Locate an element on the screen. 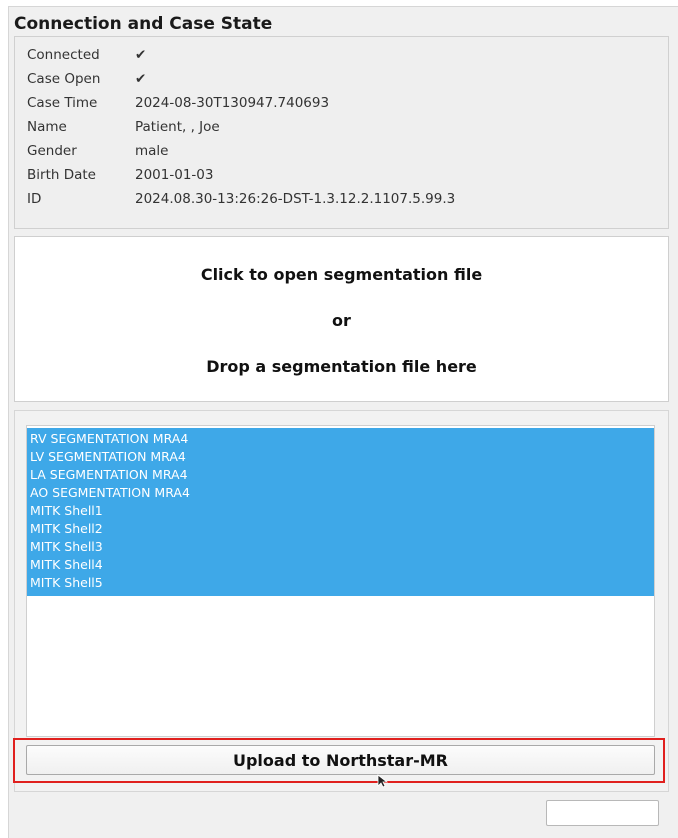 This screenshot has width=678, height=838. section-title: Connection and Case State is located at coordinates (143, 24).